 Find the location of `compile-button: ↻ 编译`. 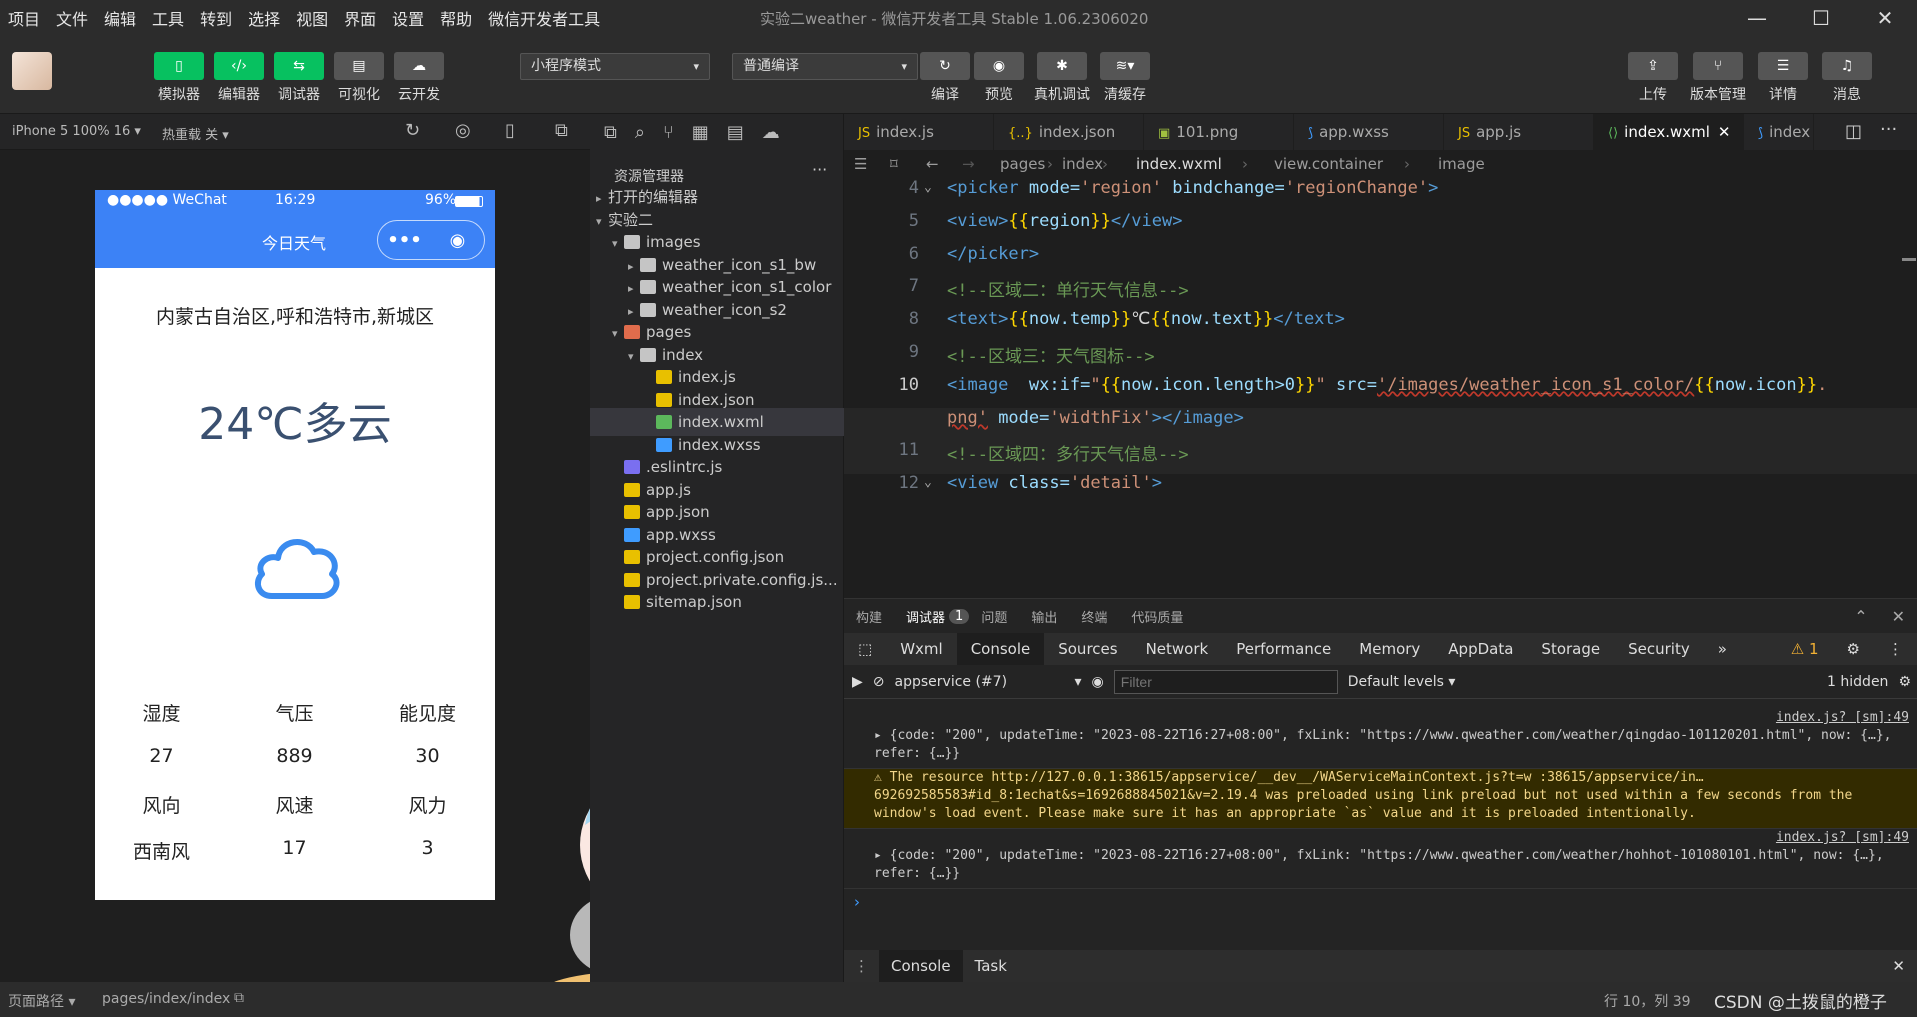

compile-button: ↻ 编译 is located at coordinates (945, 78).